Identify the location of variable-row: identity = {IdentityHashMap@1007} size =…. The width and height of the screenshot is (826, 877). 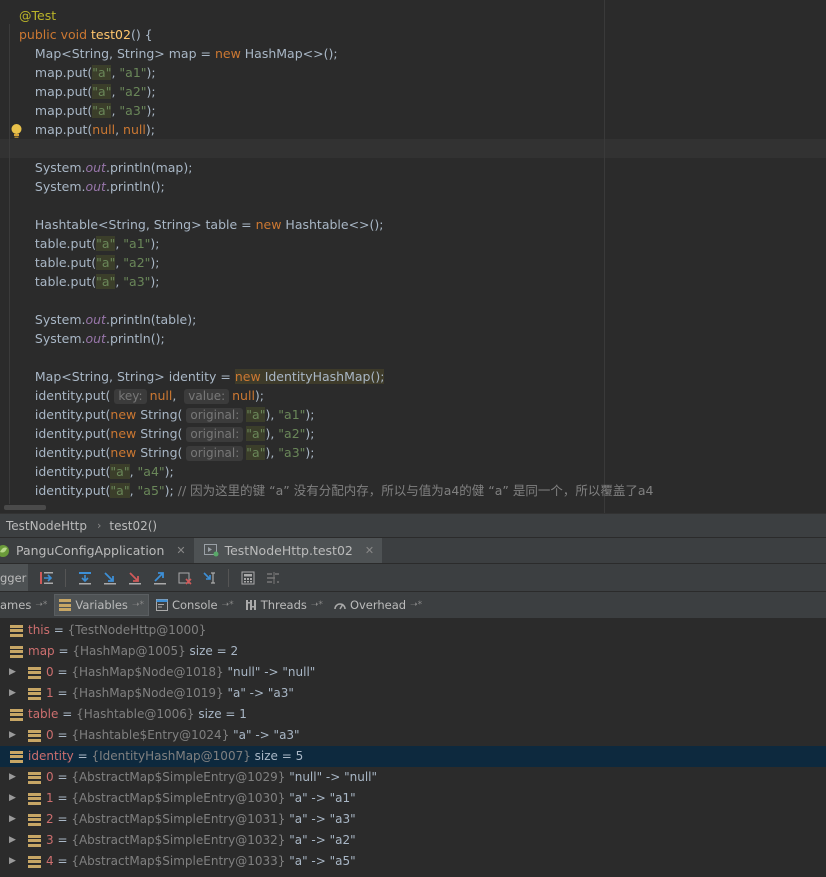
(413, 756).